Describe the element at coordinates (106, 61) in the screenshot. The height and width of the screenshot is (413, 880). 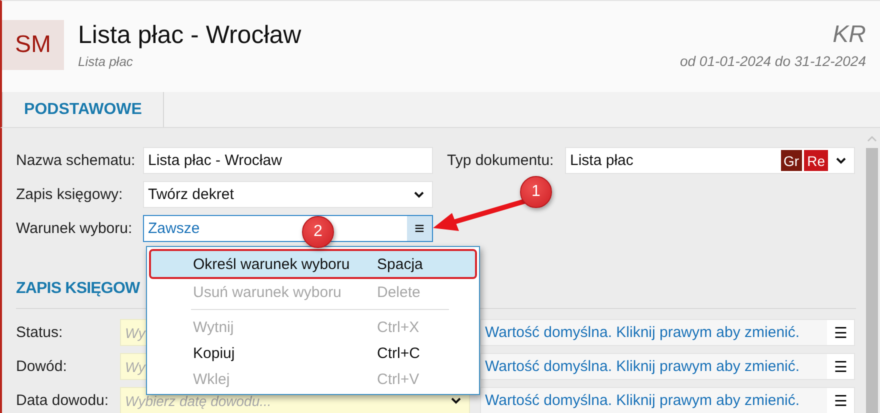
I see `page-subtitle: Lista płac` at that location.